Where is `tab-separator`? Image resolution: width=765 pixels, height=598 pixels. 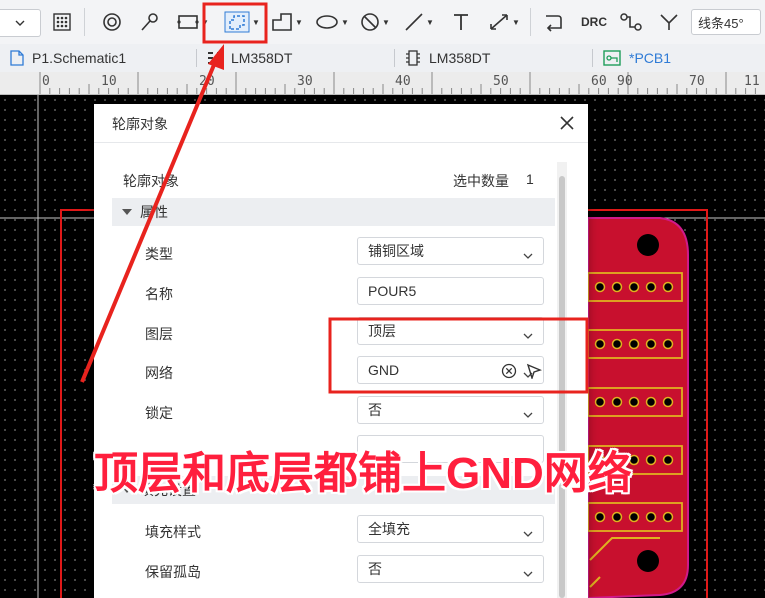
tab-separator is located at coordinates (196, 58).